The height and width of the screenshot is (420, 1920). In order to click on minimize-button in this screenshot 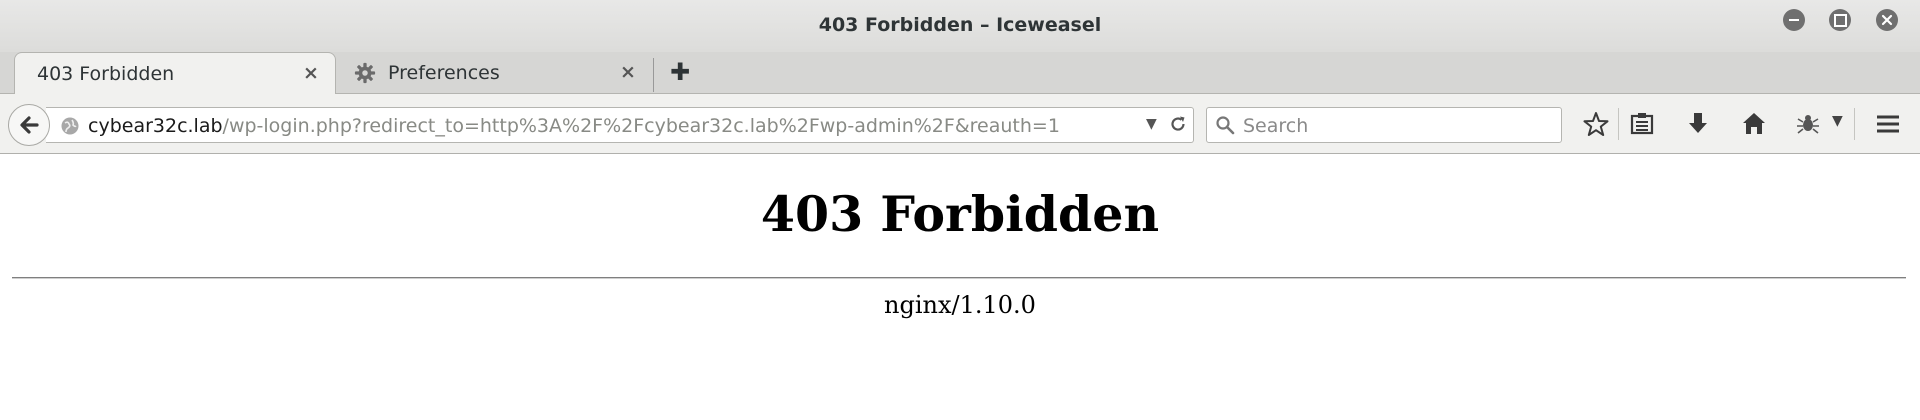, I will do `click(1794, 20)`.